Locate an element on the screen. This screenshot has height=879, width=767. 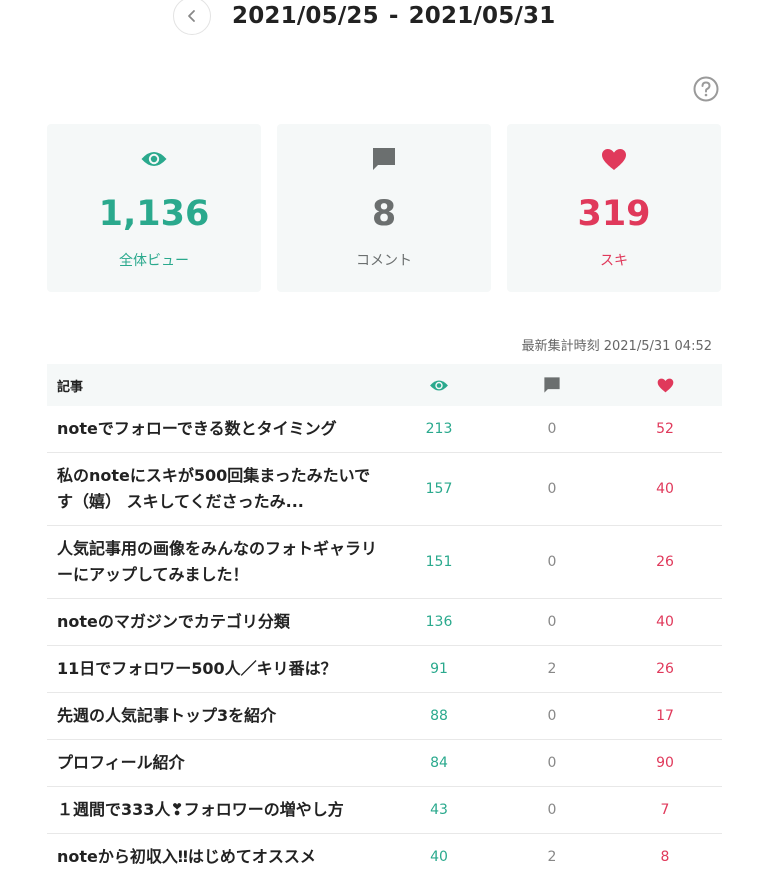
views-total: 1,136 is located at coordinates (154, 214).